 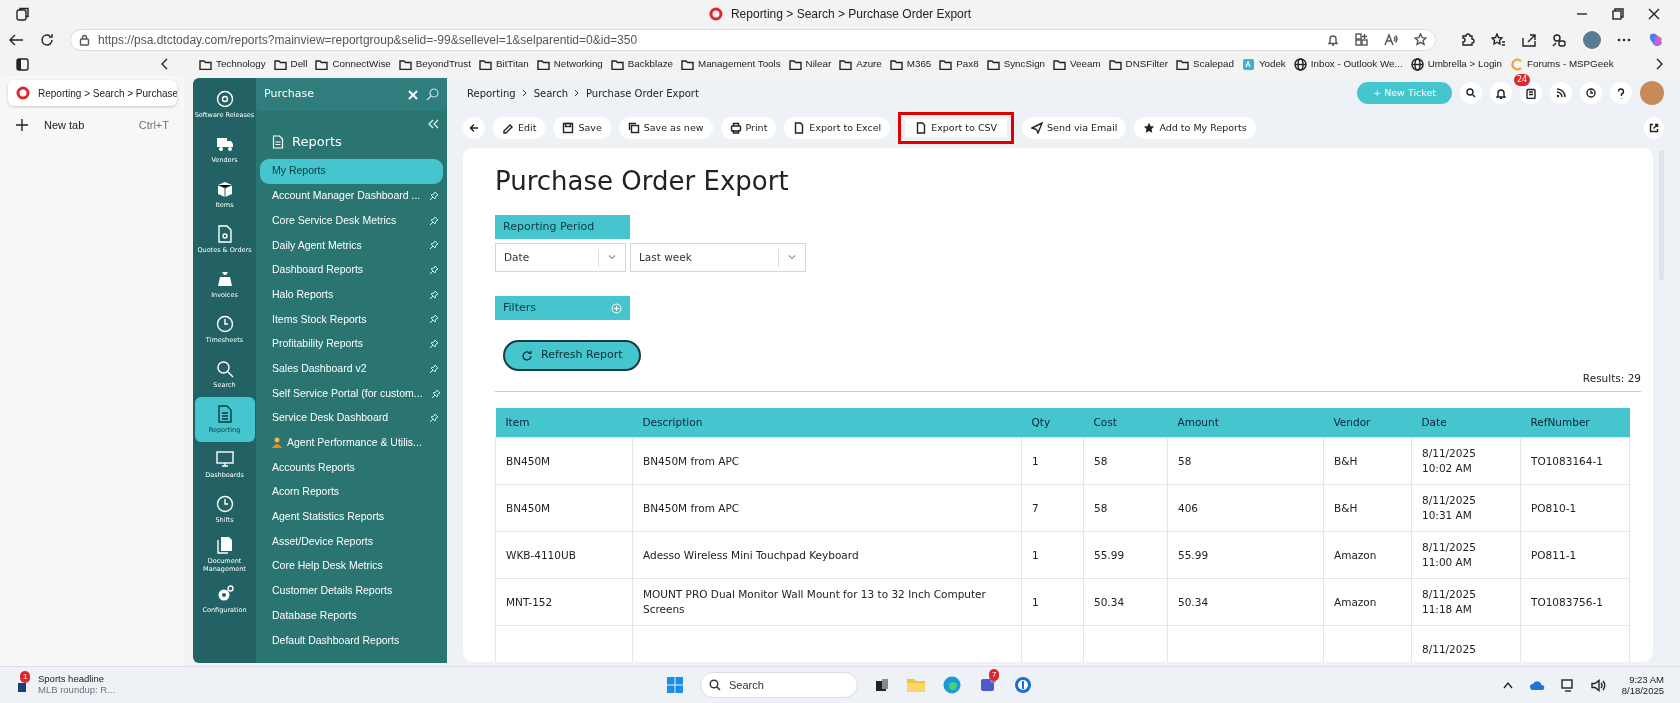 What do you see at coordinates (1205, 64) in the screenshot?
I see `bookmark: Scalepad` at bounding box center [1205, 64].